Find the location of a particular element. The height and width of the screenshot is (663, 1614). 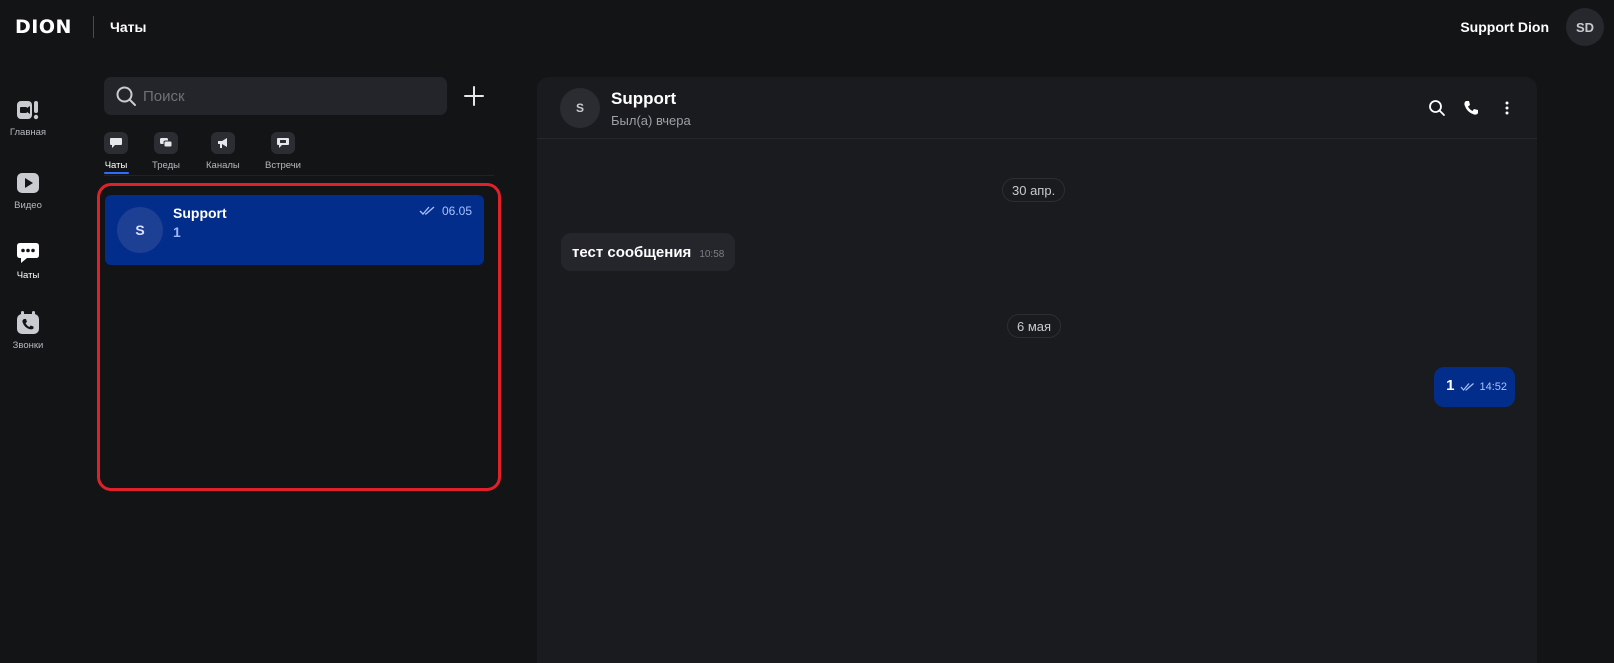

call-button is located at coordinates (1471, 108).